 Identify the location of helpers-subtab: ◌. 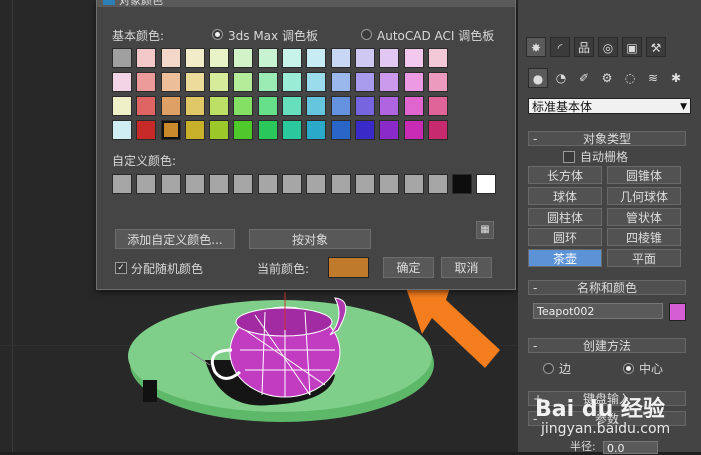
(630, 78).